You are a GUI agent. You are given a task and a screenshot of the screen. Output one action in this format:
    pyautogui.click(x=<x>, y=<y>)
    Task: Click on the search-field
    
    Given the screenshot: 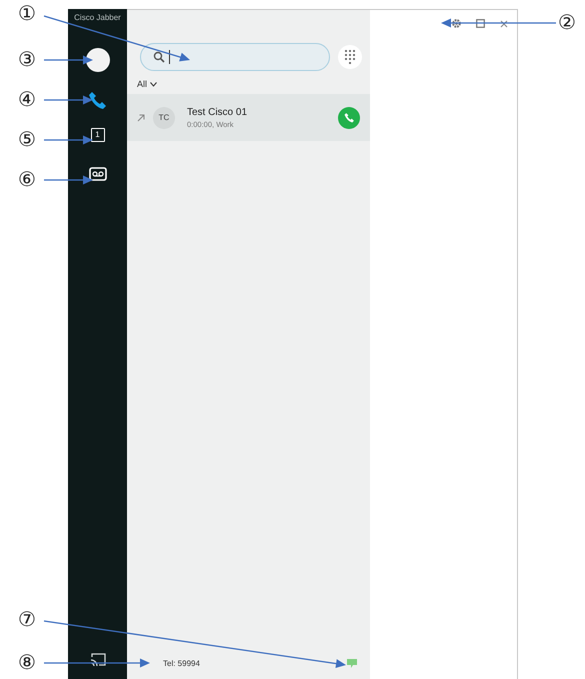 What is the action you would take?
    pyautogui.click(x=235, y=57)
    